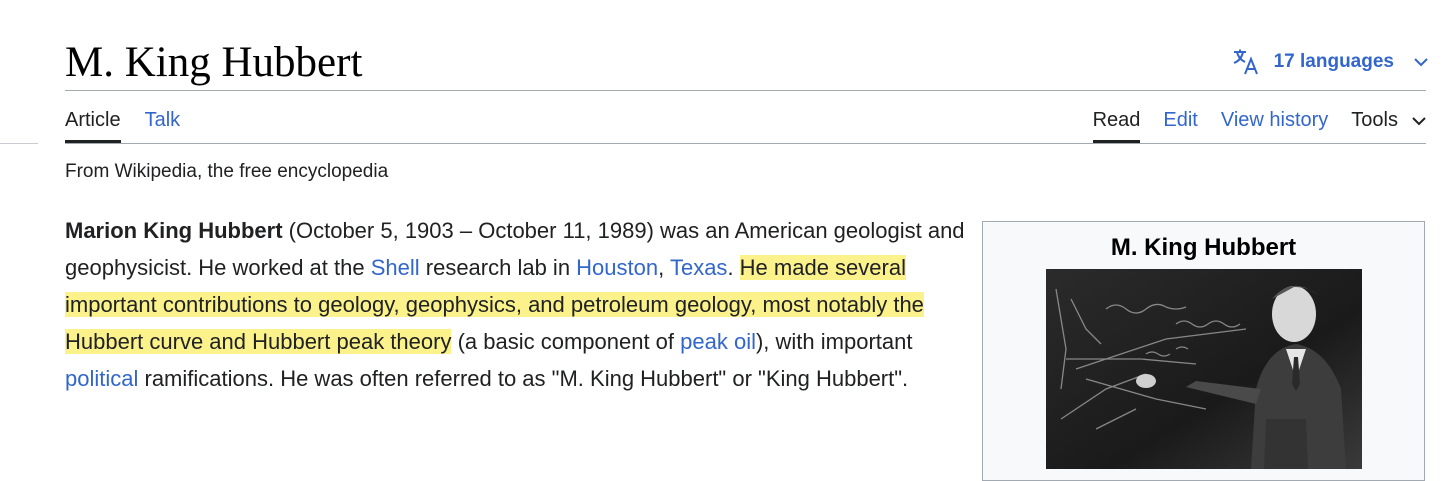 This screenshot has height=481, width=1456. What do you see at coordinates (395, 267) in the screenshot?
I see `link-shell: Shell` at bounding box center [395, 267].